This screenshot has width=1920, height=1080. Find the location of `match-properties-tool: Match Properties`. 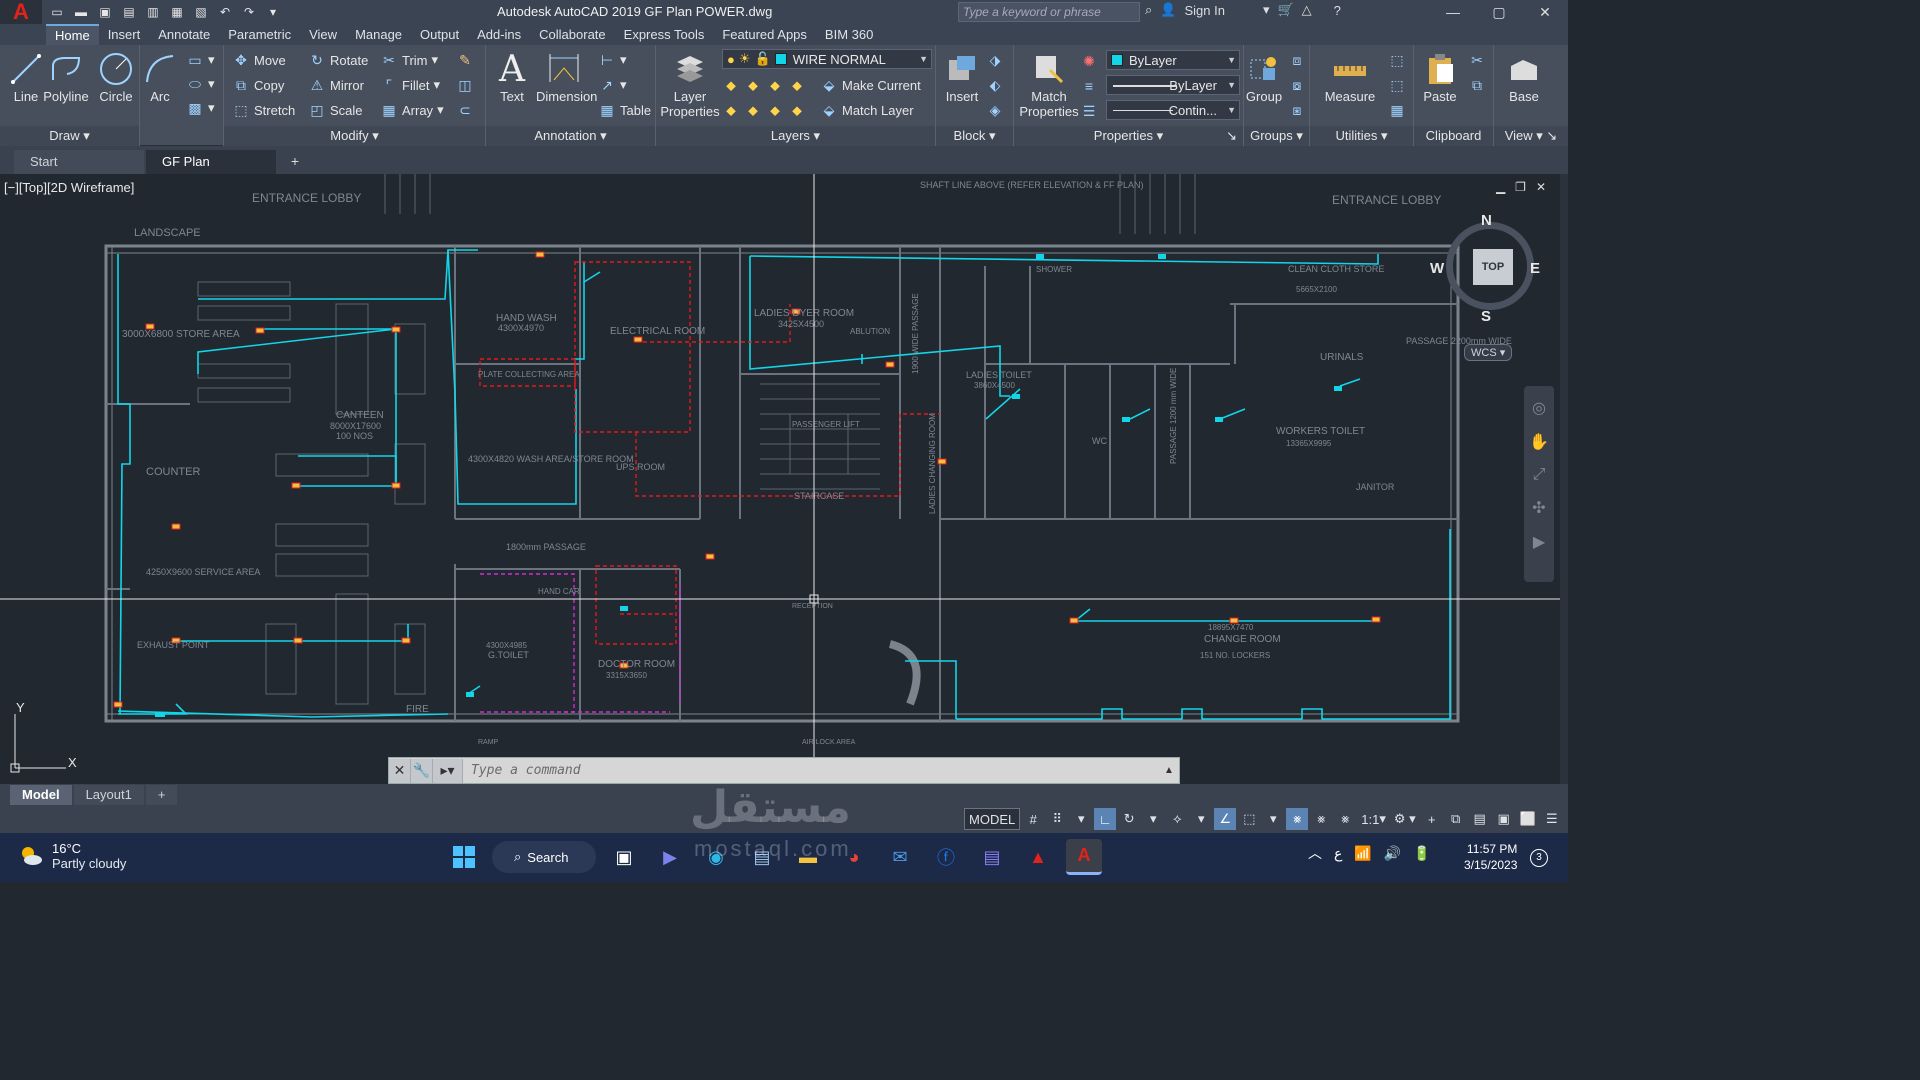

match-properties-tool: Match Properties is located at coordinates (1049, 84).